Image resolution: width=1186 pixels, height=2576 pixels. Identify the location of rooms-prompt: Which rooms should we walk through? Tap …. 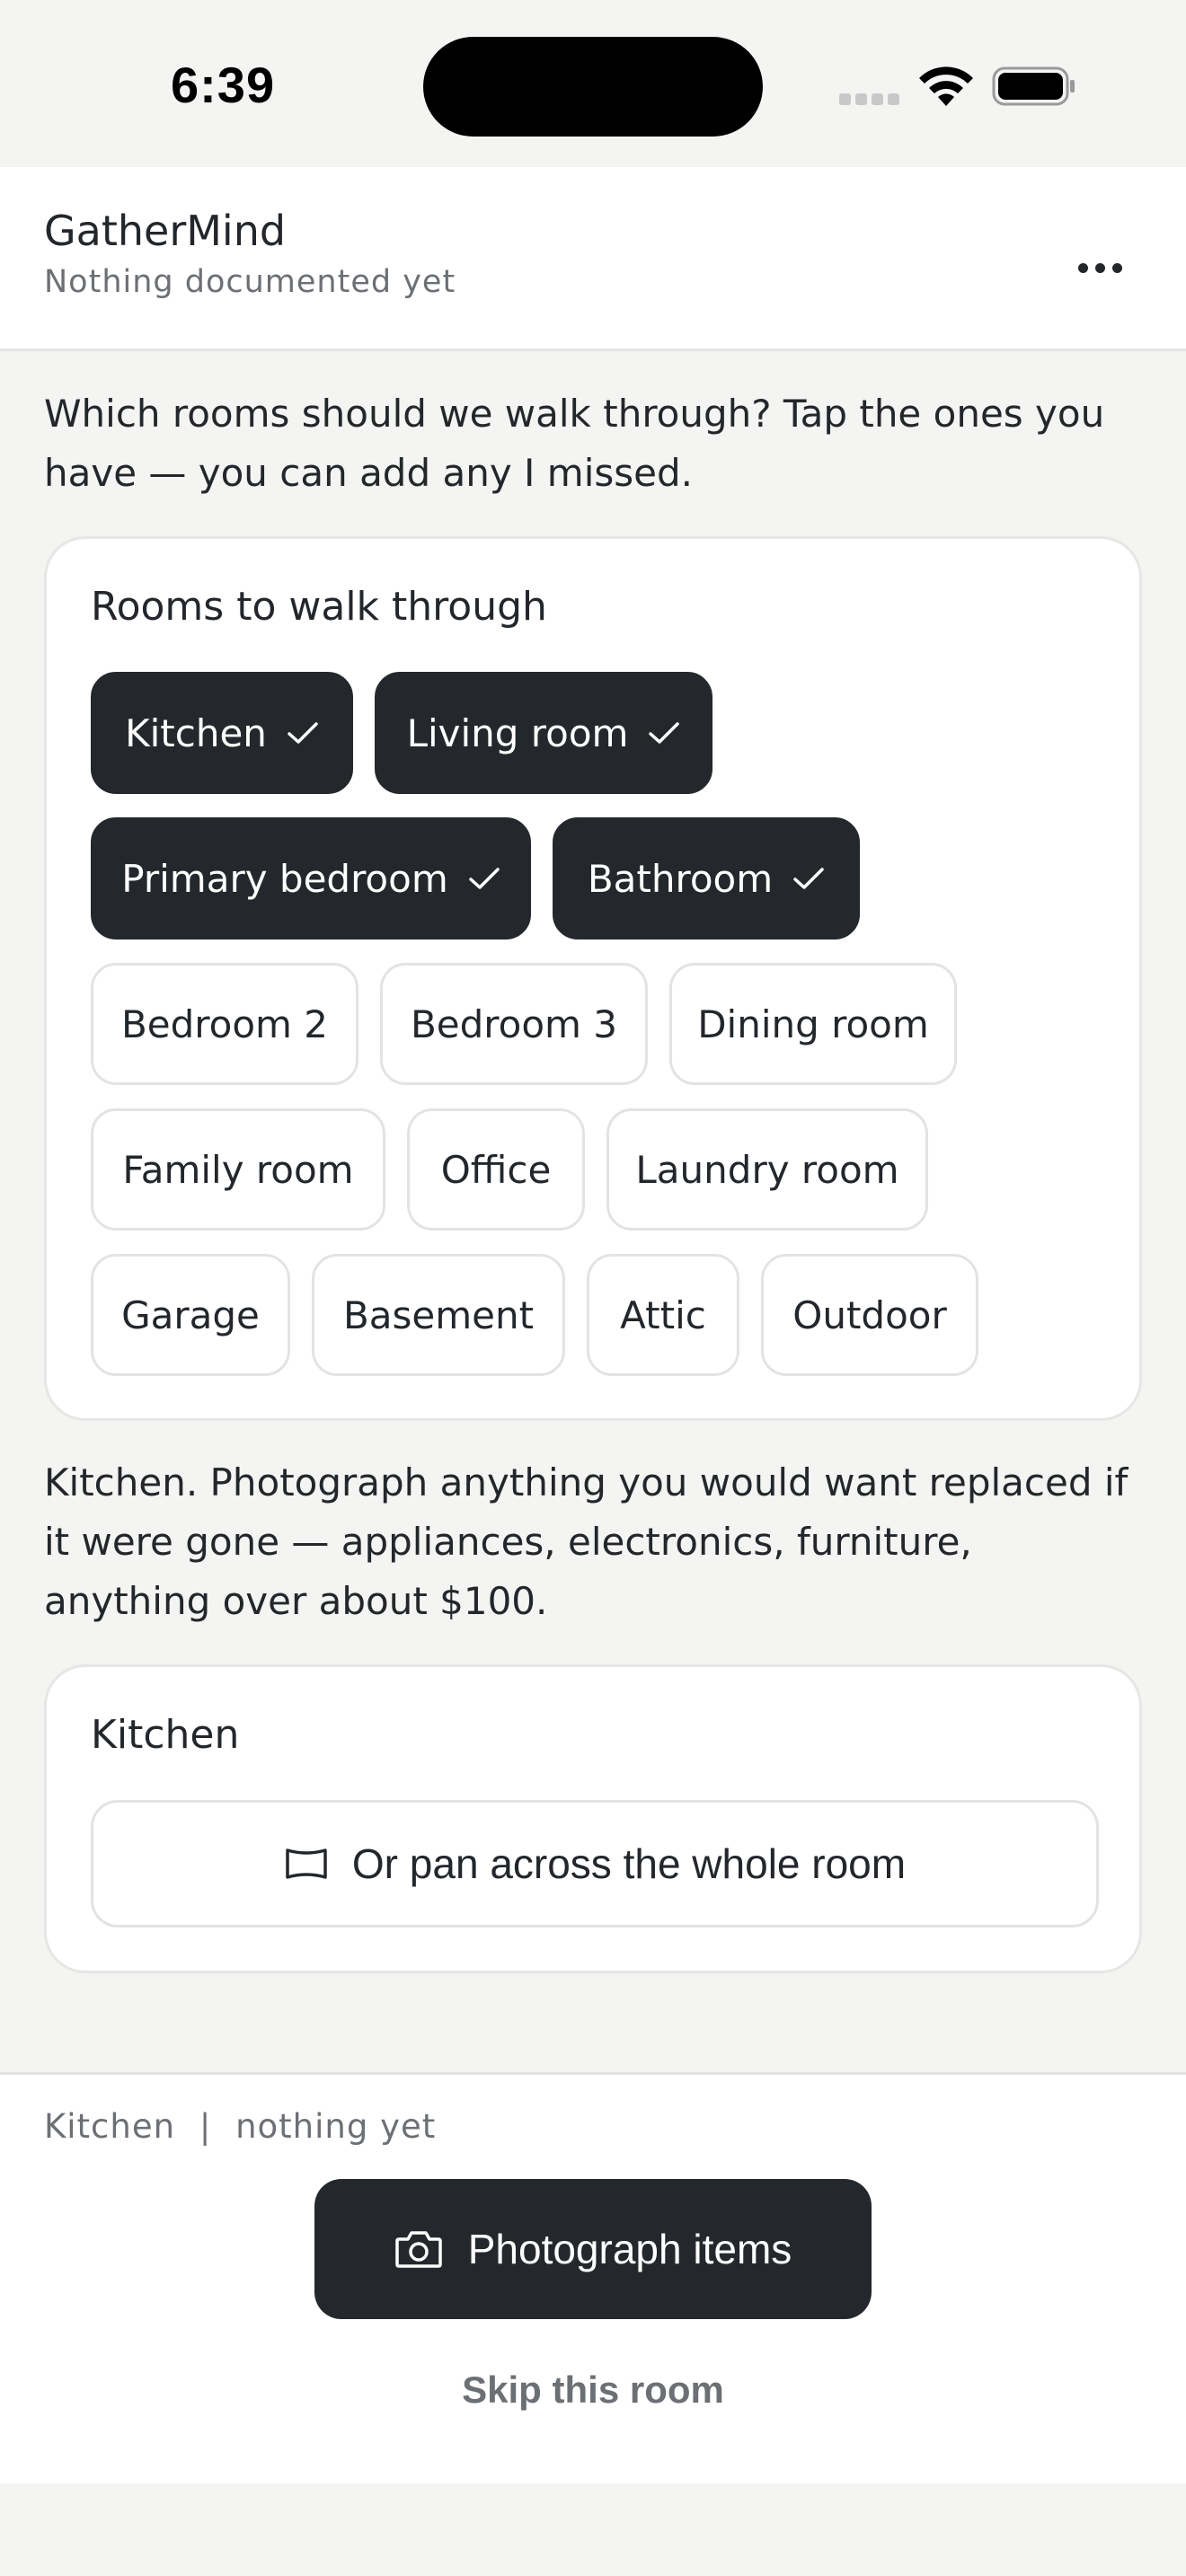
(574, 443).